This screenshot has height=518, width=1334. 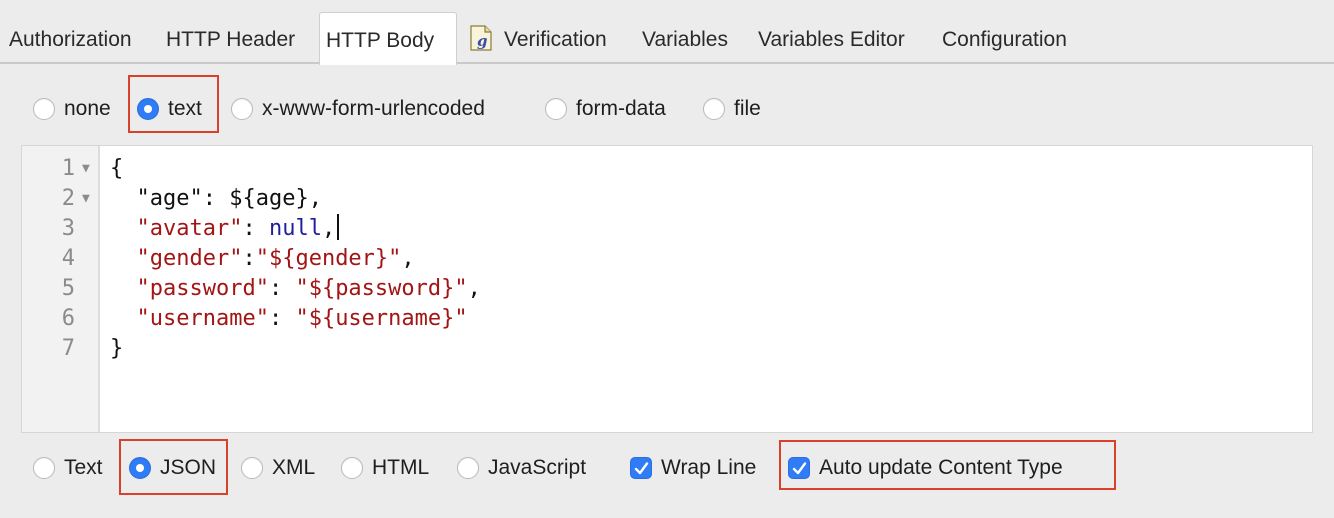 I want to click on gutter-row: 6, so click(x=61, y=319).